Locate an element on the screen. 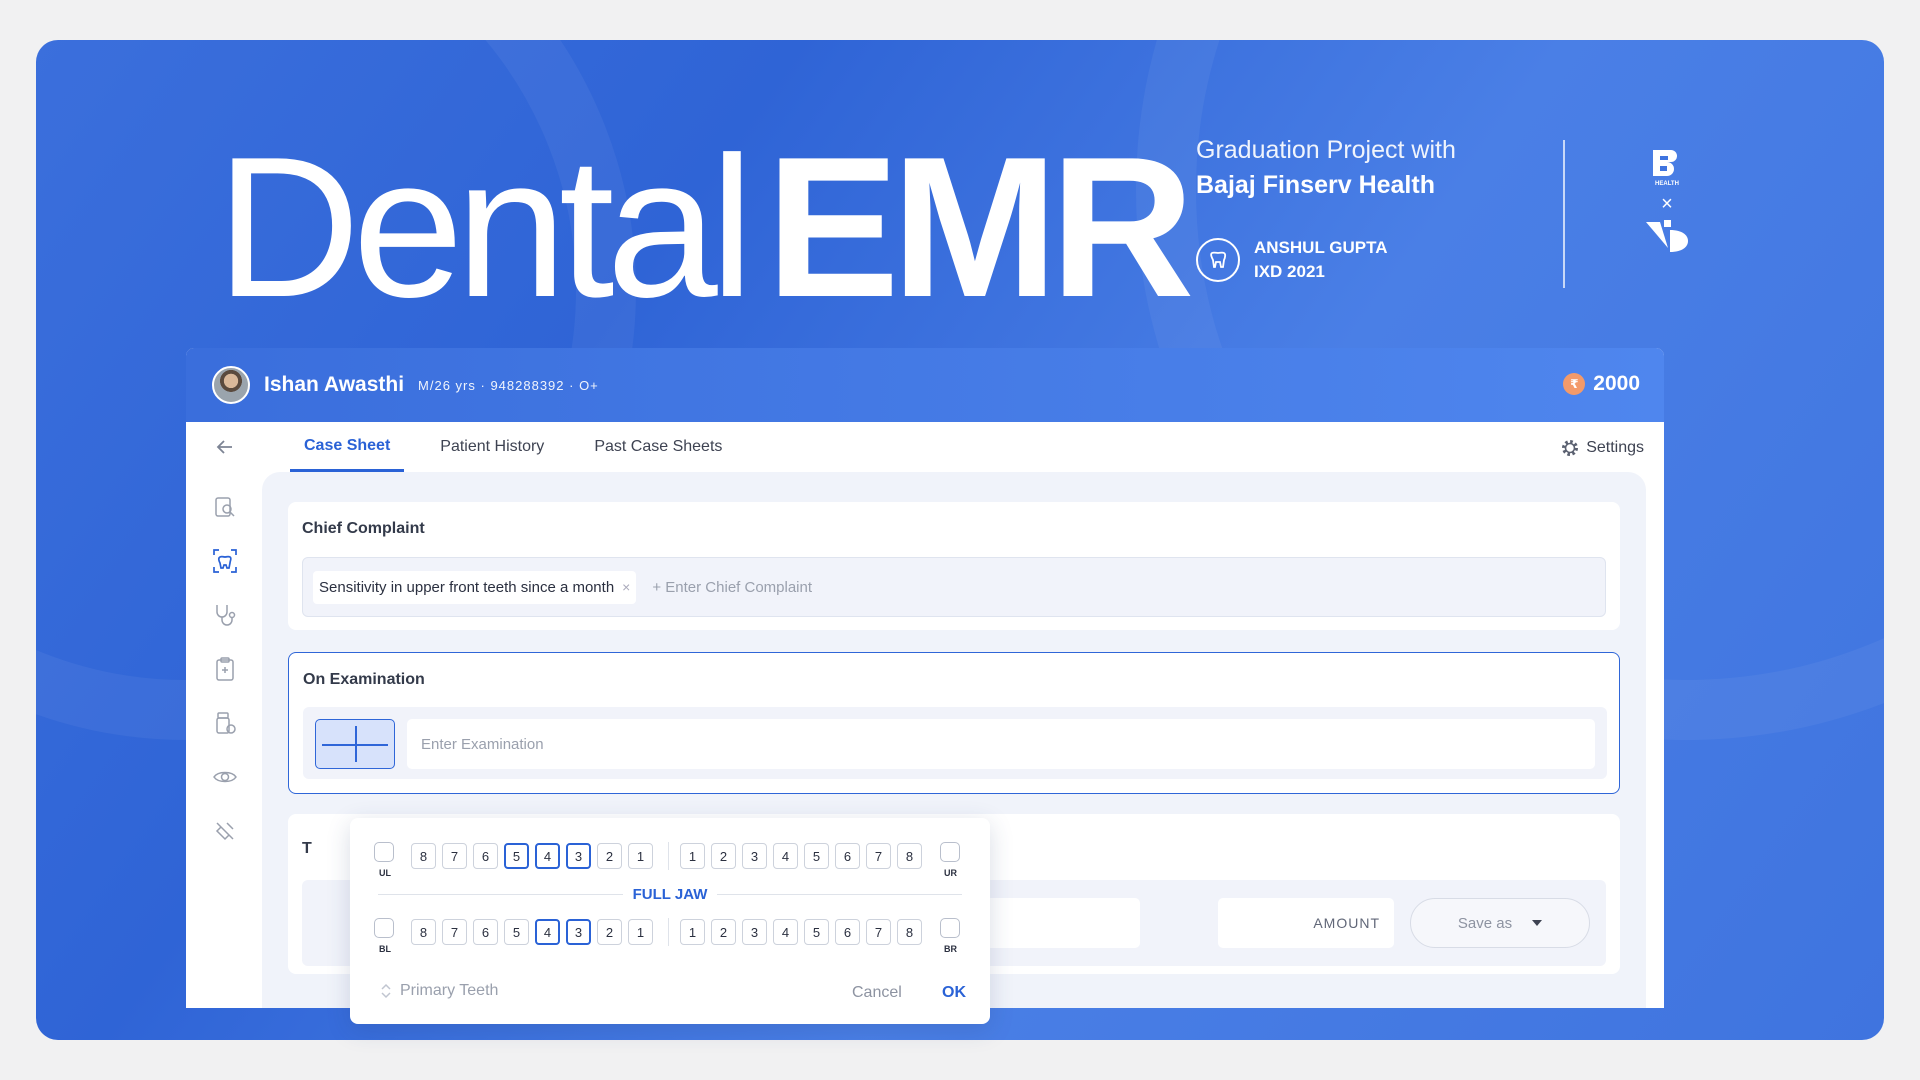 The height and width of the screenshot is (1080, 1920). partner-logos: HEALTH × is located at coordinates (1667, 203).